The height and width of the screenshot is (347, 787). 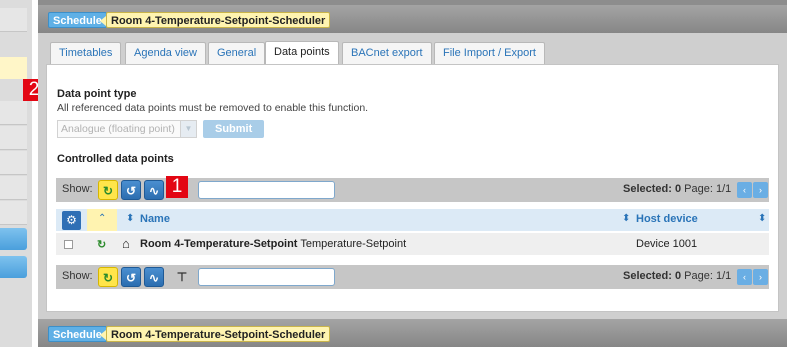 What do you see at coordinates (667, 244) in the screenshot?
I see `row-host-device: Device 1001` at bounding box center [667, 244].